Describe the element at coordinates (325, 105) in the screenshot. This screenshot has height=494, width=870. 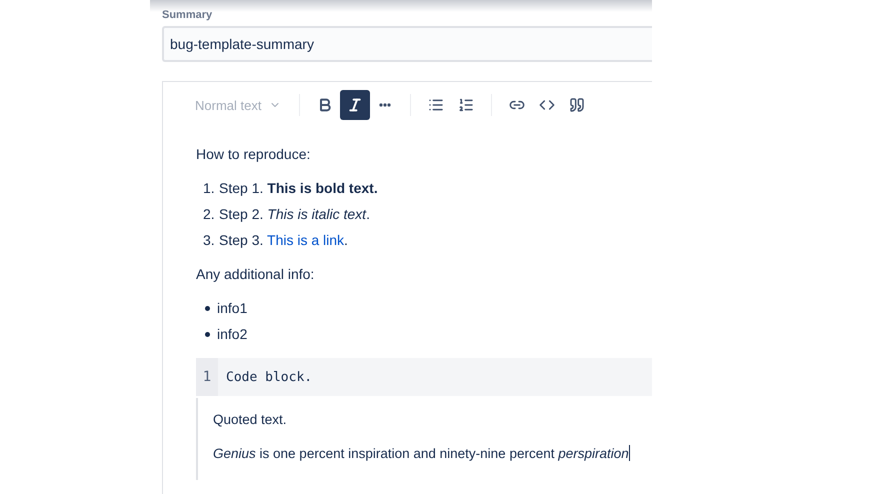
I see `bold-icon` at that location.